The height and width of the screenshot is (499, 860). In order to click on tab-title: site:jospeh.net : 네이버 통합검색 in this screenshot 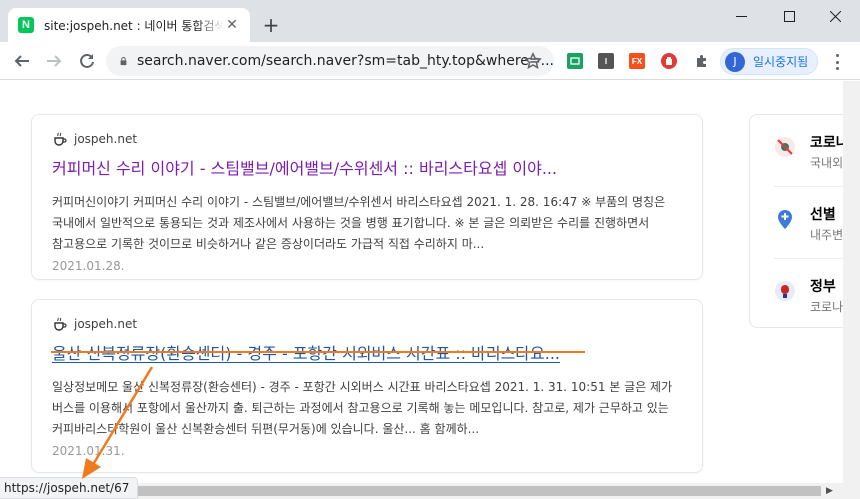, I will do `click(134, 25)`.